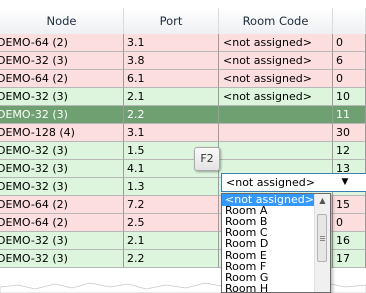 Image resolution: width=366 pixels, height=293 pixels. I want to click on table-row: DEMO-32 (3) 3.8 <not assigned> 6, so click(183, 61).